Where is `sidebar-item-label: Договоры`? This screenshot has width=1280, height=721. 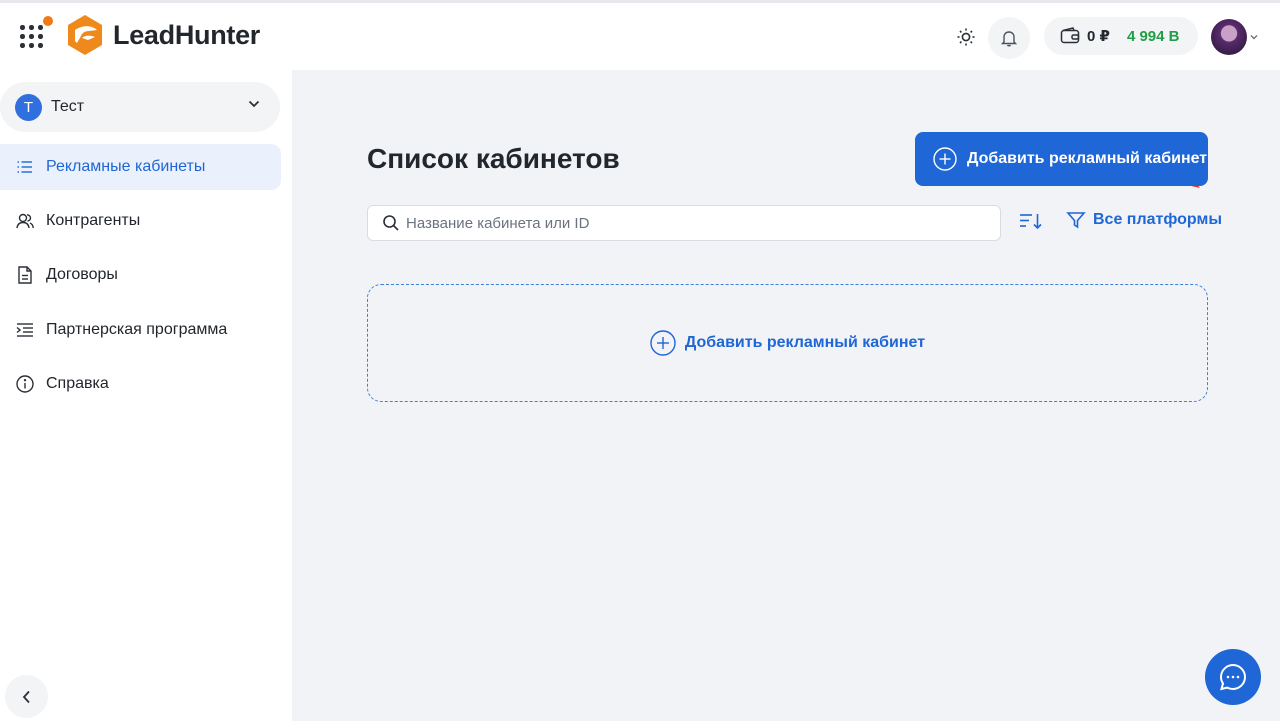
sidebar-item-label: Договоры is located at coordinates (82, 274).